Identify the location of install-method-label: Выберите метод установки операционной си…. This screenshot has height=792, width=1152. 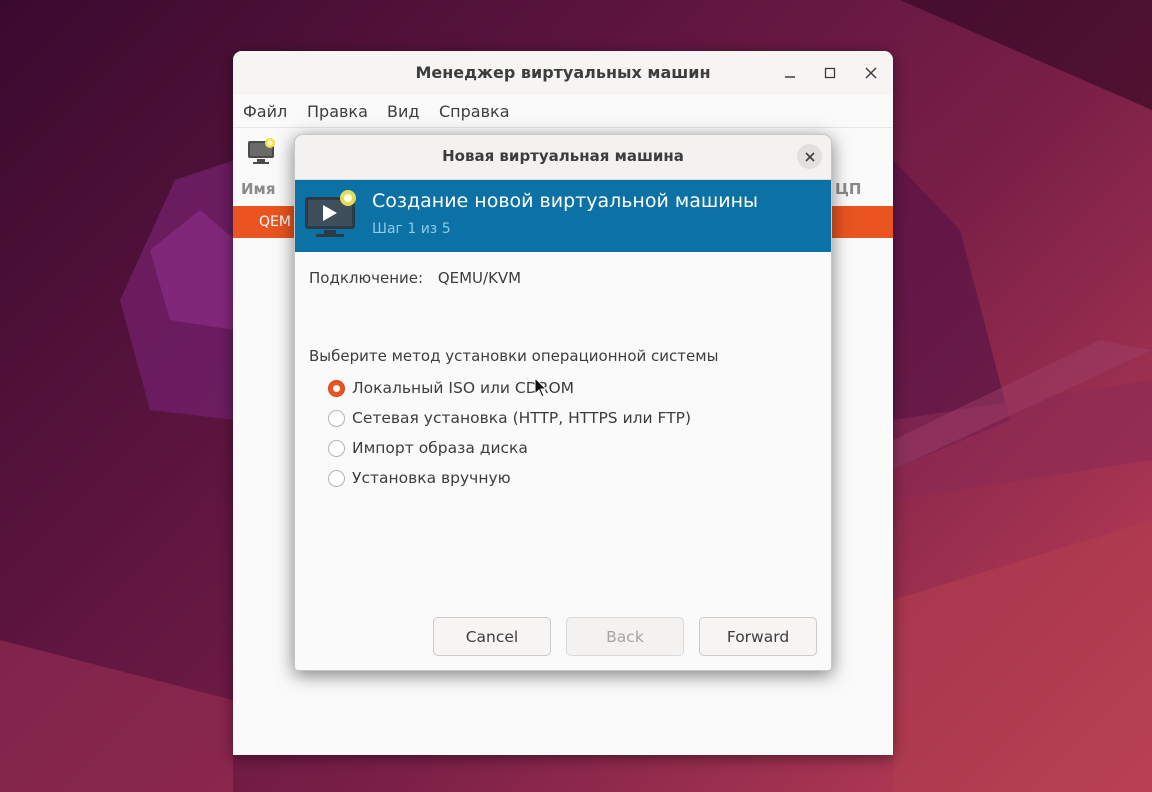
(514, 356).